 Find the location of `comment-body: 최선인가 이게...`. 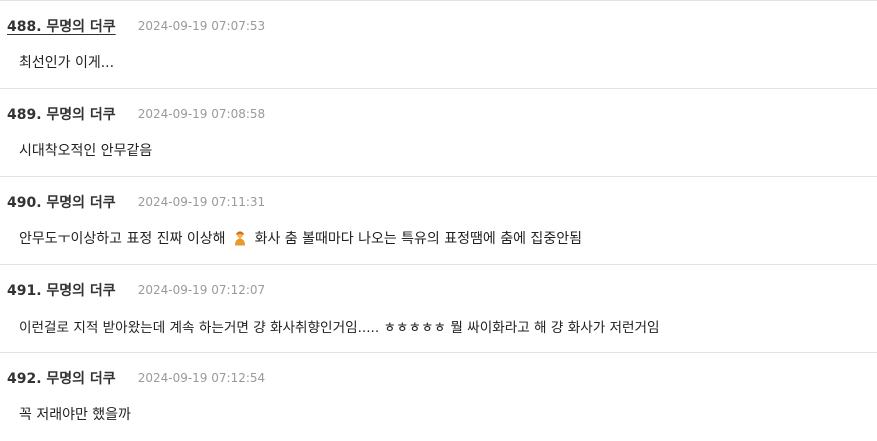

comment-body: 최선인가 이게... is located at coordinates (67, 63).